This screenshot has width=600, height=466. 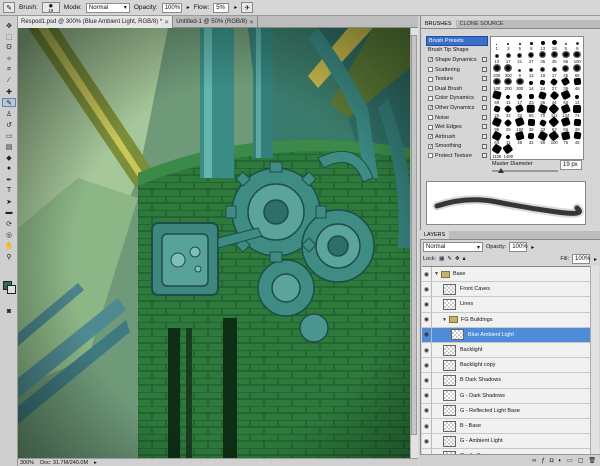 I want to click on layers-scrollbar, so click(x=594, y=360).